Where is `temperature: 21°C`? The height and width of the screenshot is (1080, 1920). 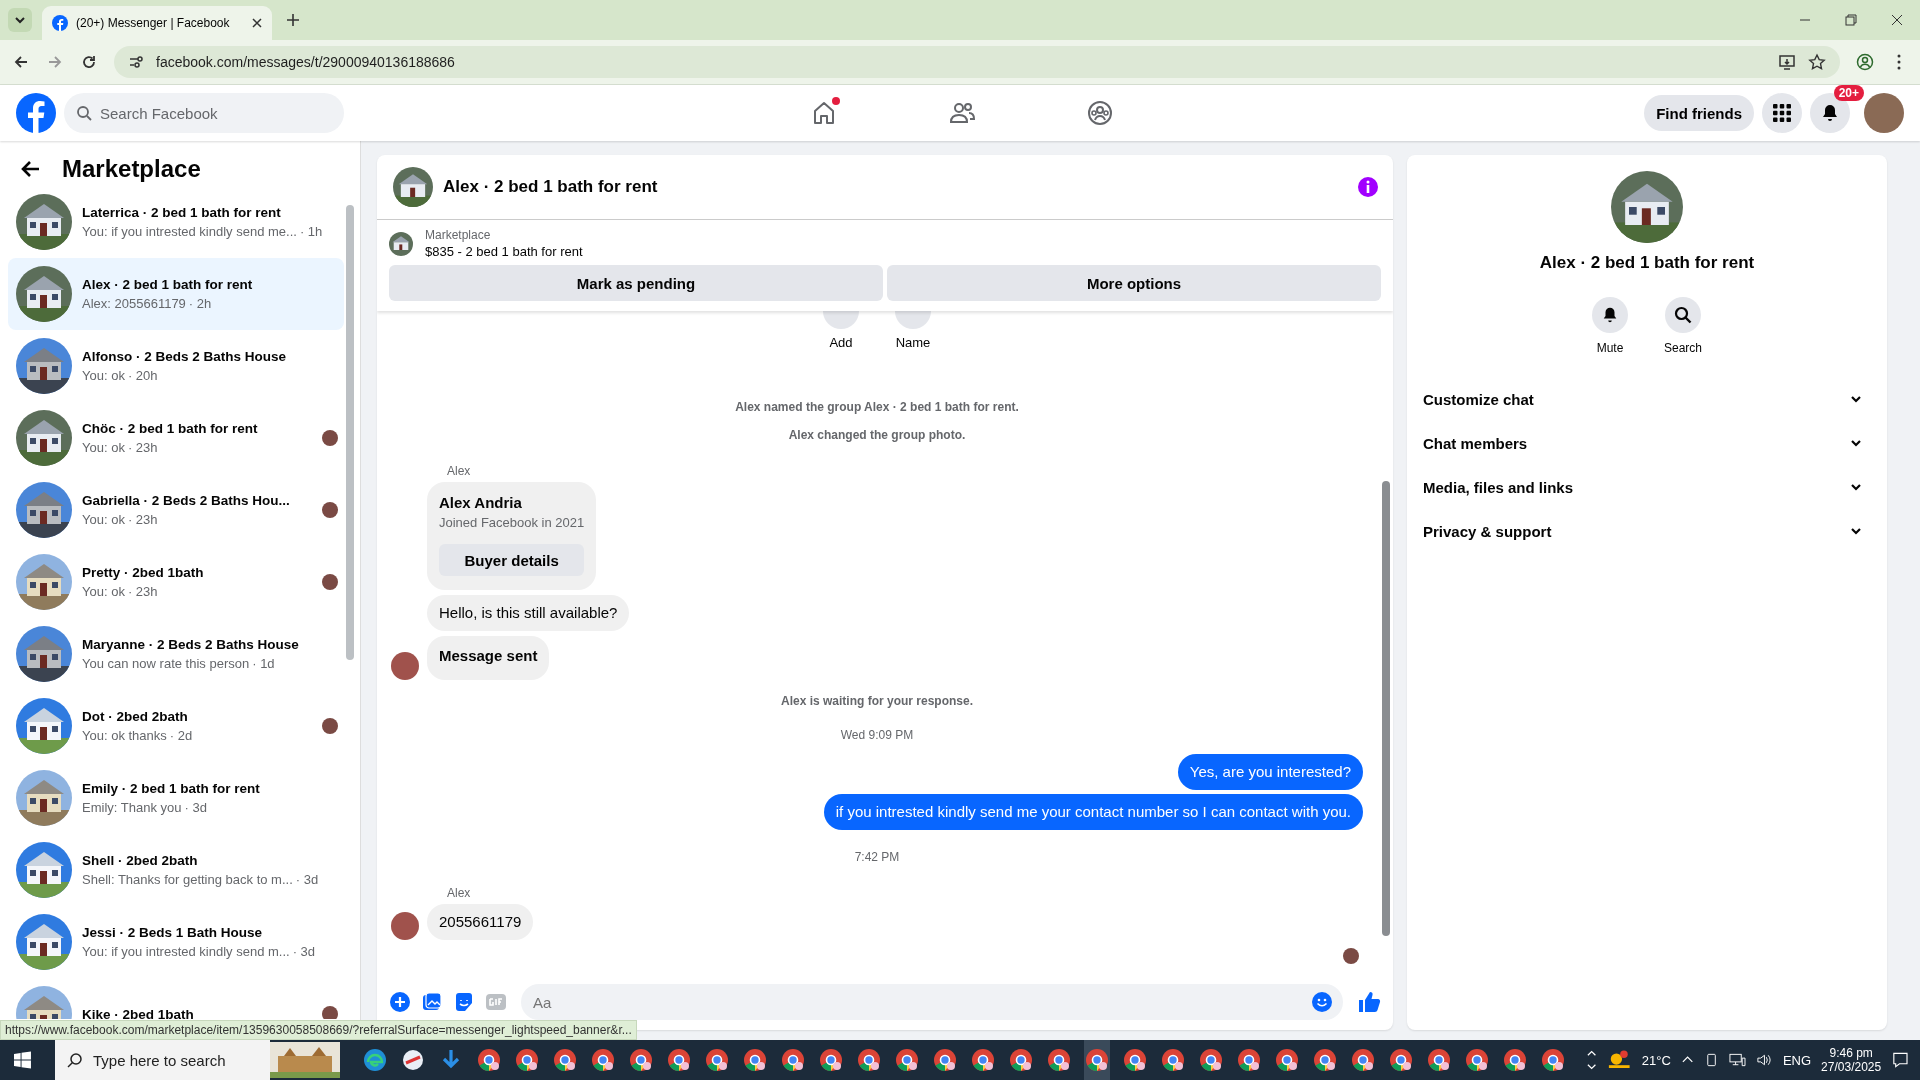
temperature: 21°C is located at coordinates (1656, 1060).